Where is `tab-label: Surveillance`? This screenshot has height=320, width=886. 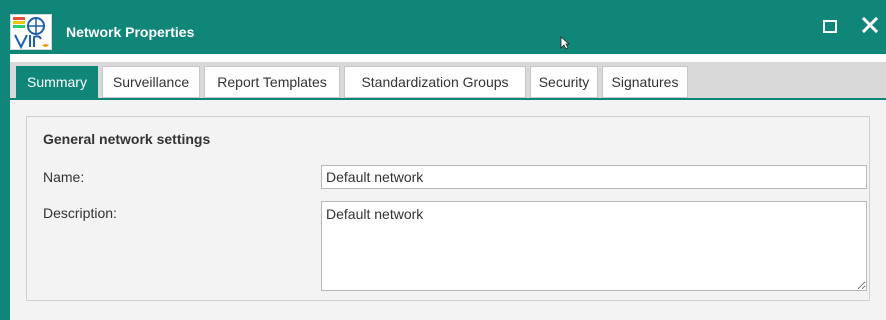 tab-label: Surveillance is located at coordinates (151, 82).